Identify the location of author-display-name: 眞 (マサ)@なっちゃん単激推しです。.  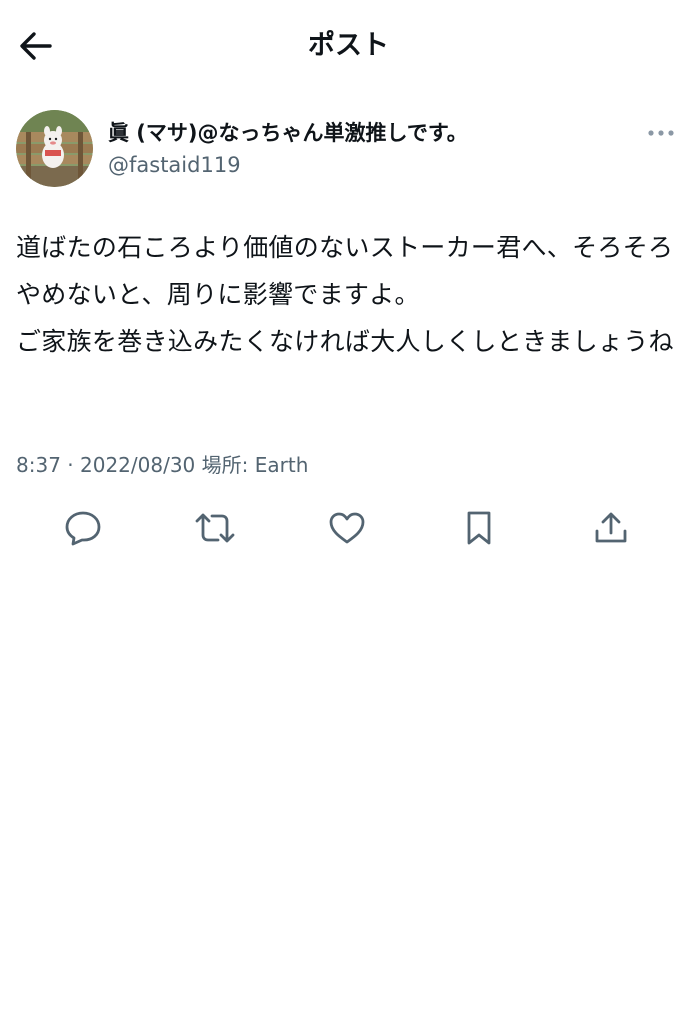
(288, 133).